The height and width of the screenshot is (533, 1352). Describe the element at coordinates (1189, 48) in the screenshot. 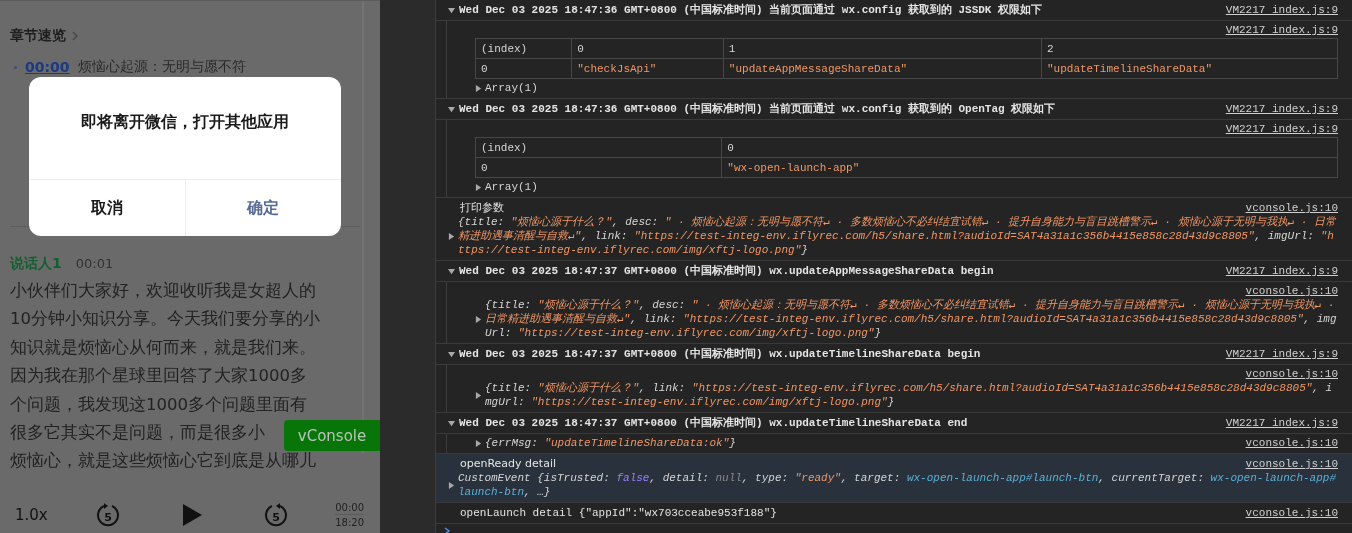

I see `column-header: 2` at that location.